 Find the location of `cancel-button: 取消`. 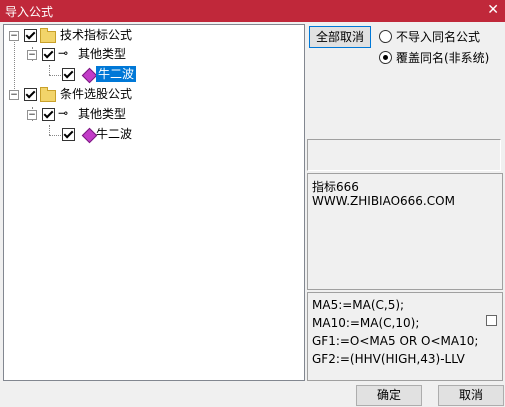

cancel-button: 取消 is located at coordinates (471, 395).